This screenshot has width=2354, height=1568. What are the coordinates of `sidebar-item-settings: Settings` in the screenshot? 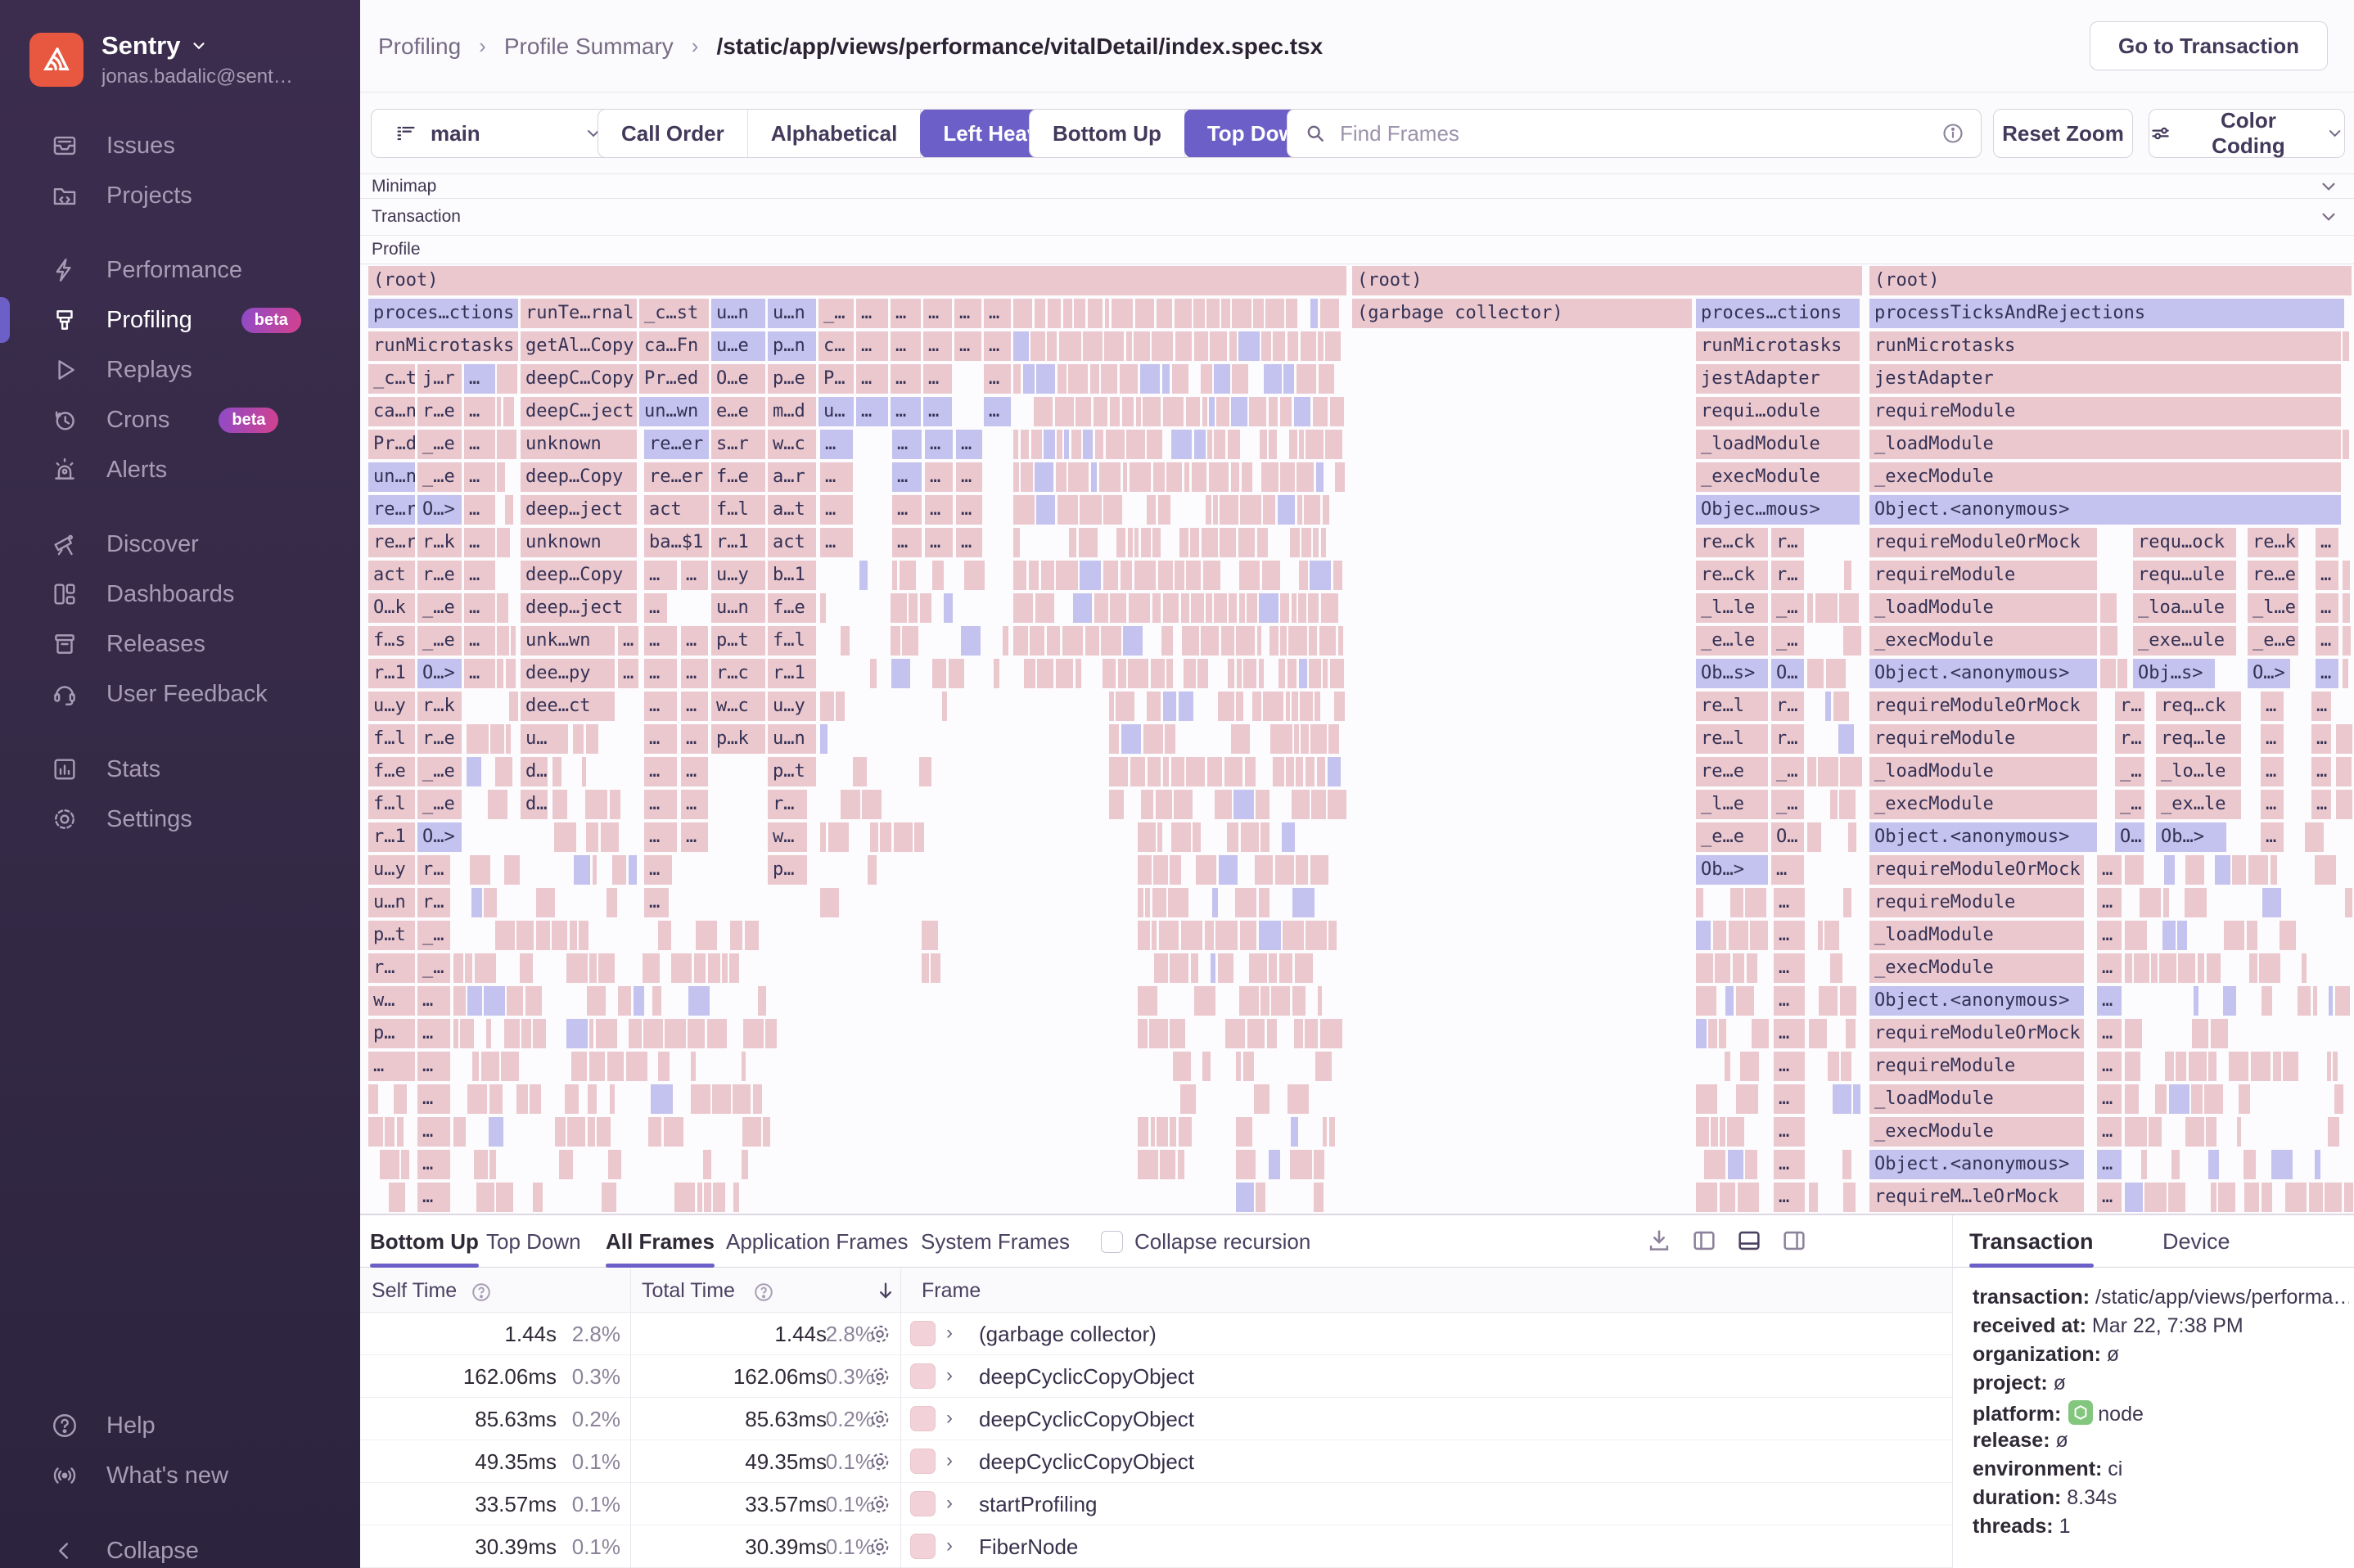 It's located at (180, 819).